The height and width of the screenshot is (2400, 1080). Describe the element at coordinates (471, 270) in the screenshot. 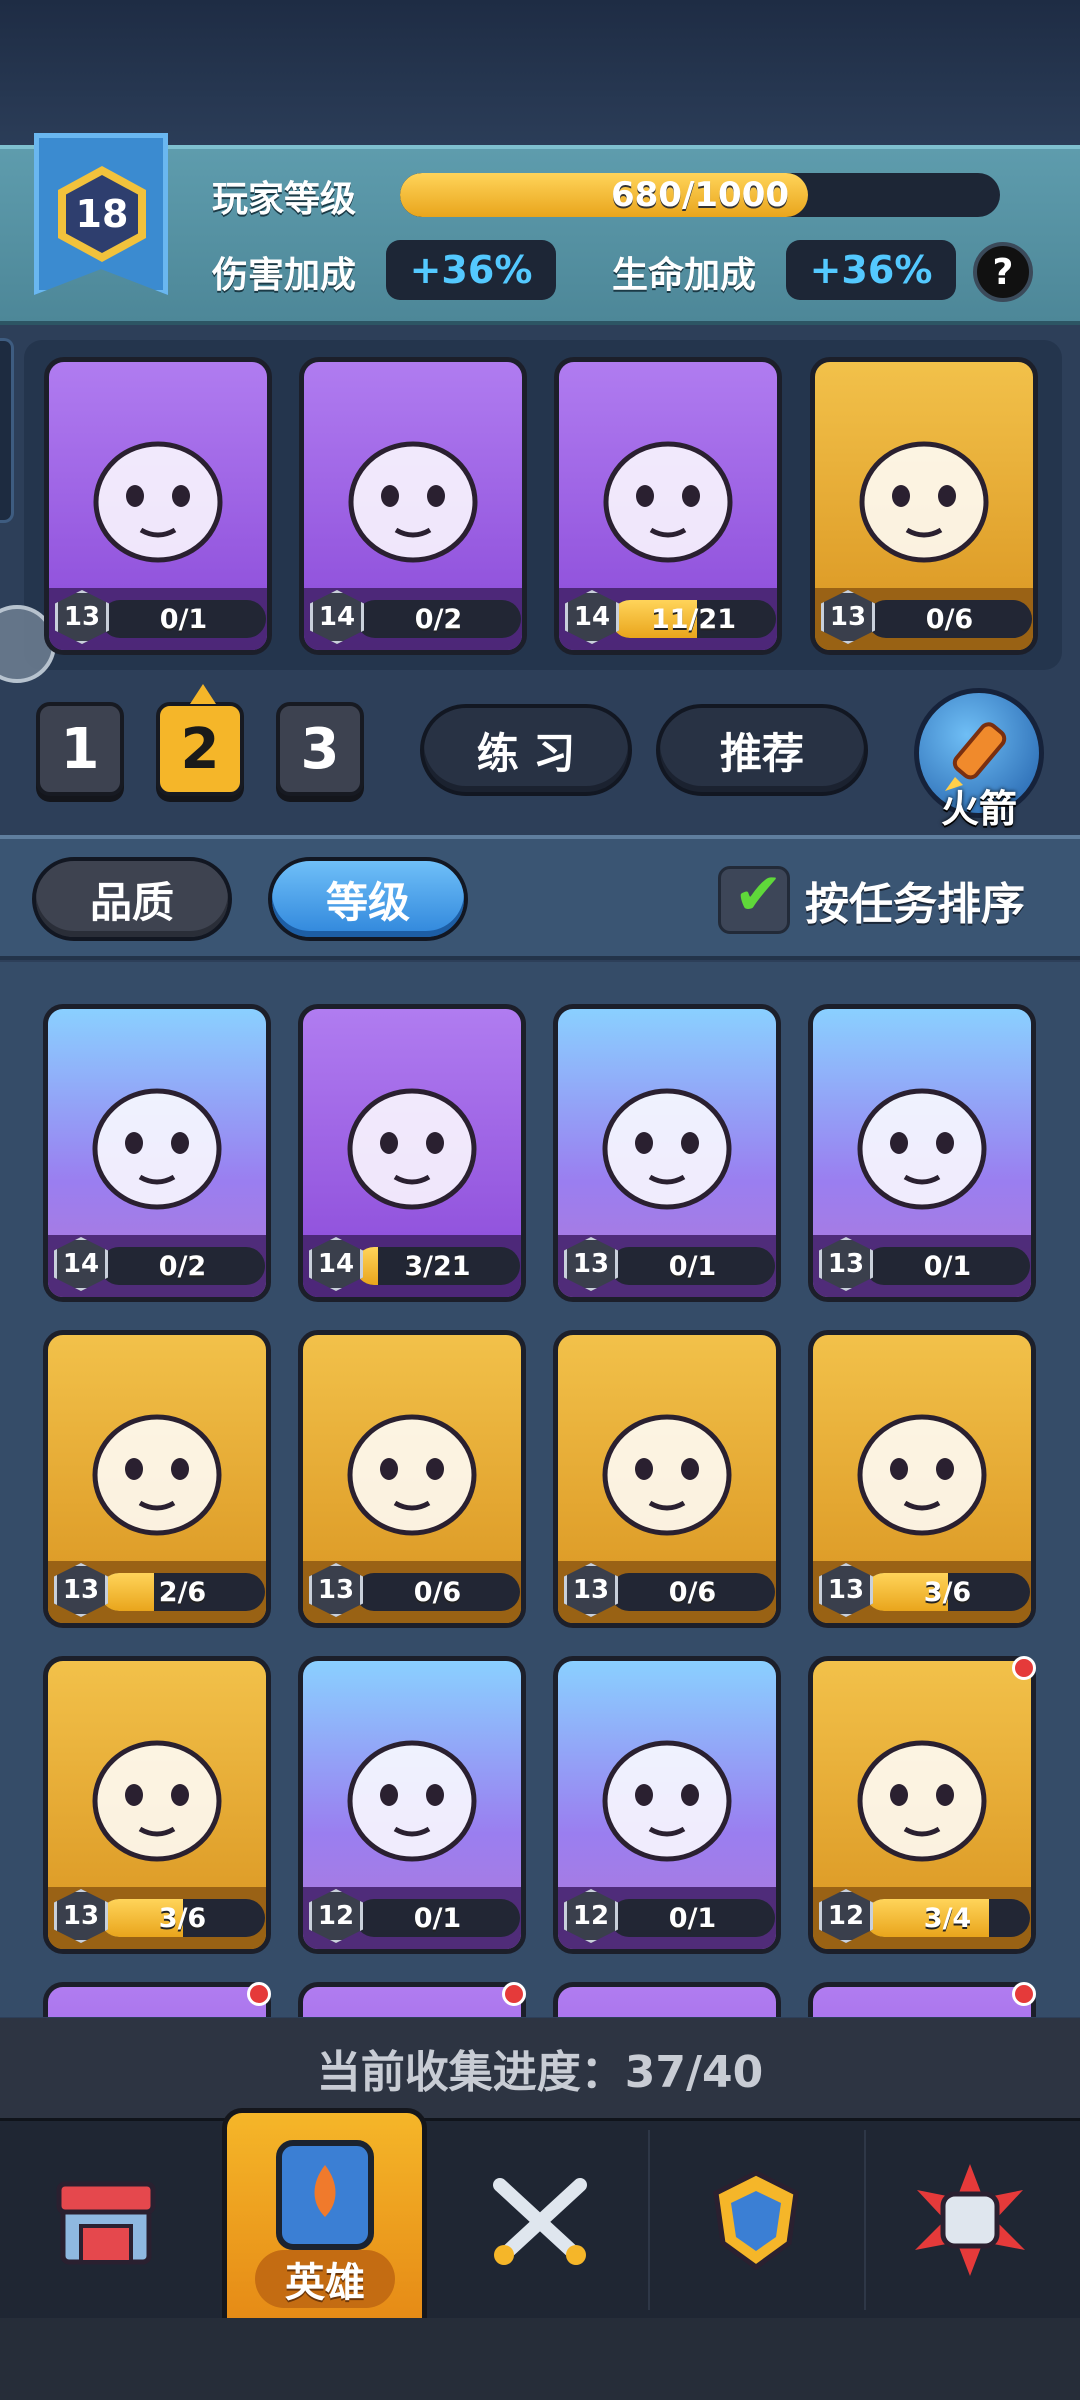

I see `damage-bonus-value: +36%` at that location.